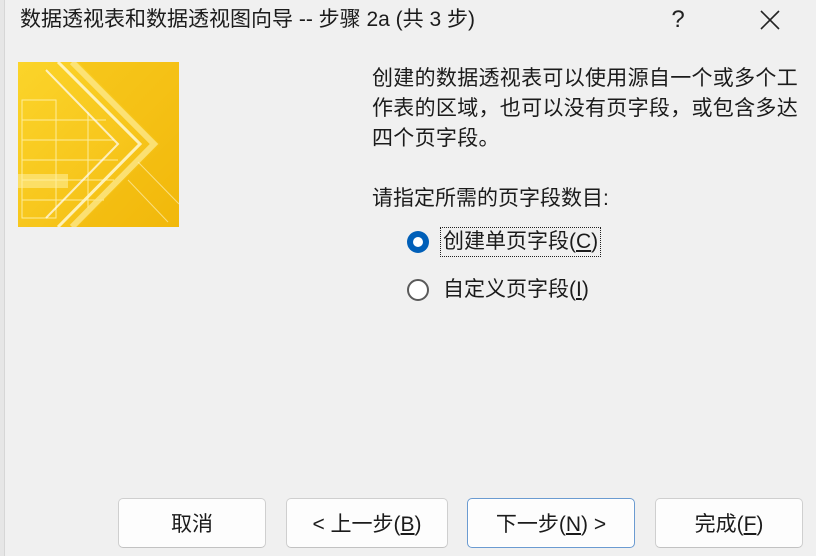  What do you see at coordinates (516, 289) in the screenshot?
I see `option-label: 自定义页字段(I)` at bounding box center [516, 289].